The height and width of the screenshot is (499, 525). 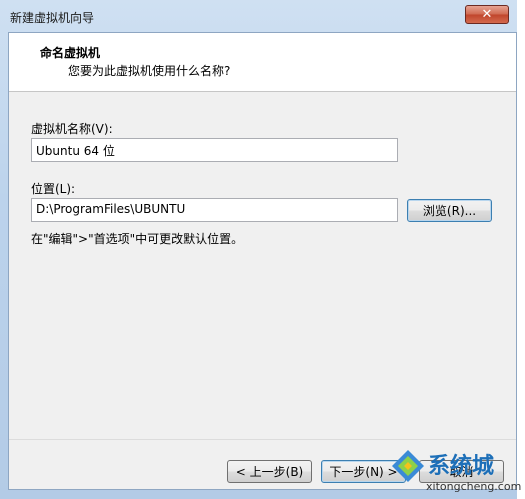 I want to click on vm-name-label: 虚拟机名称(V):, so click(x=72, y=129).